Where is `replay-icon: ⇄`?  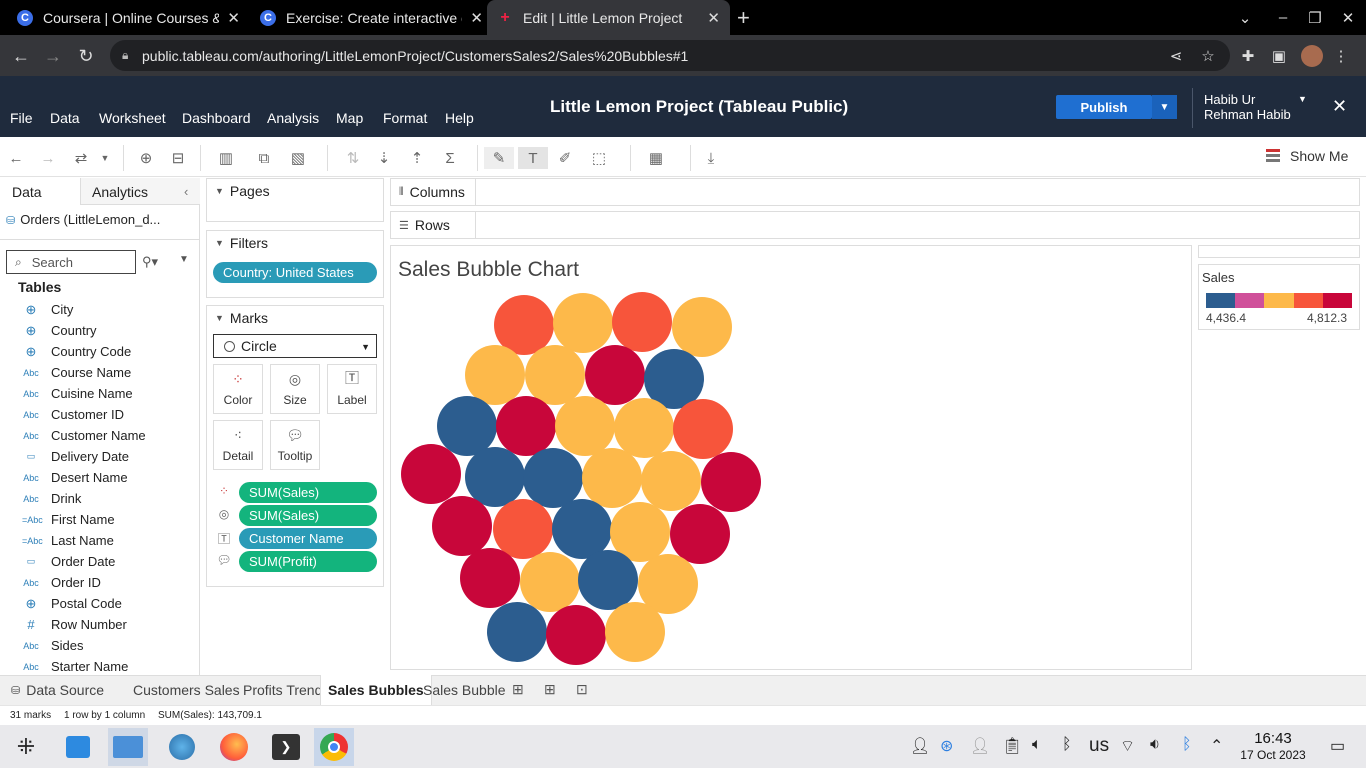
replay-icon: ⇄ is located at coordinates (81, 158).